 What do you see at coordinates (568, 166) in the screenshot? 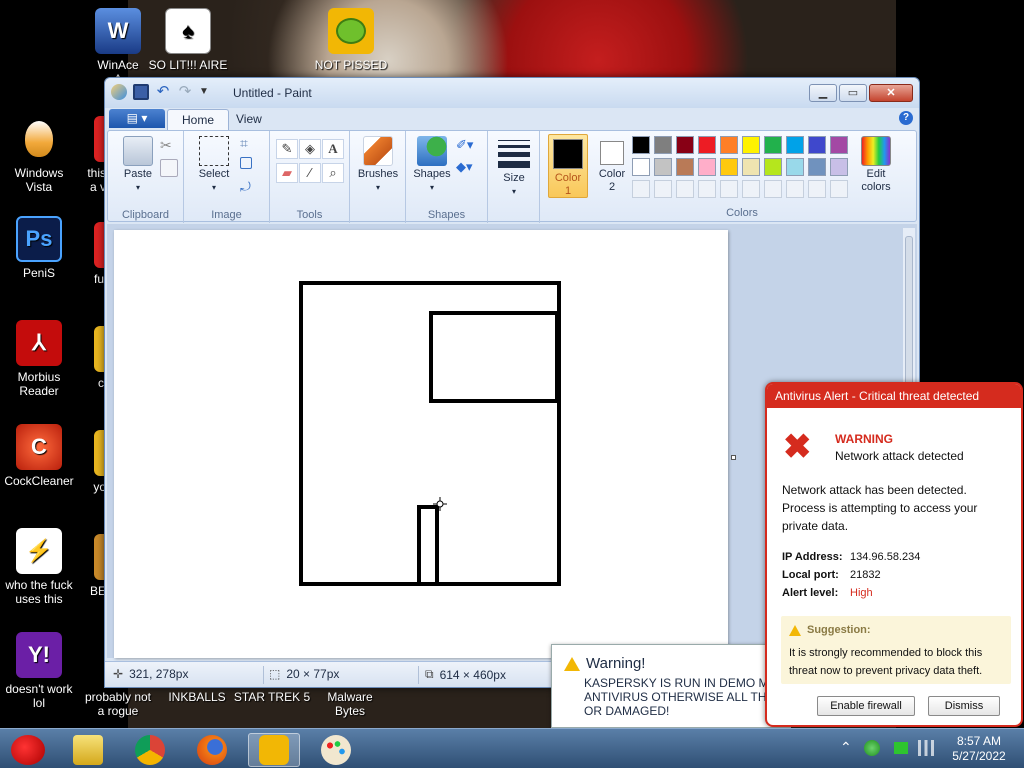
I see `color1-button: Color 1` at bounding box center [568, 166].